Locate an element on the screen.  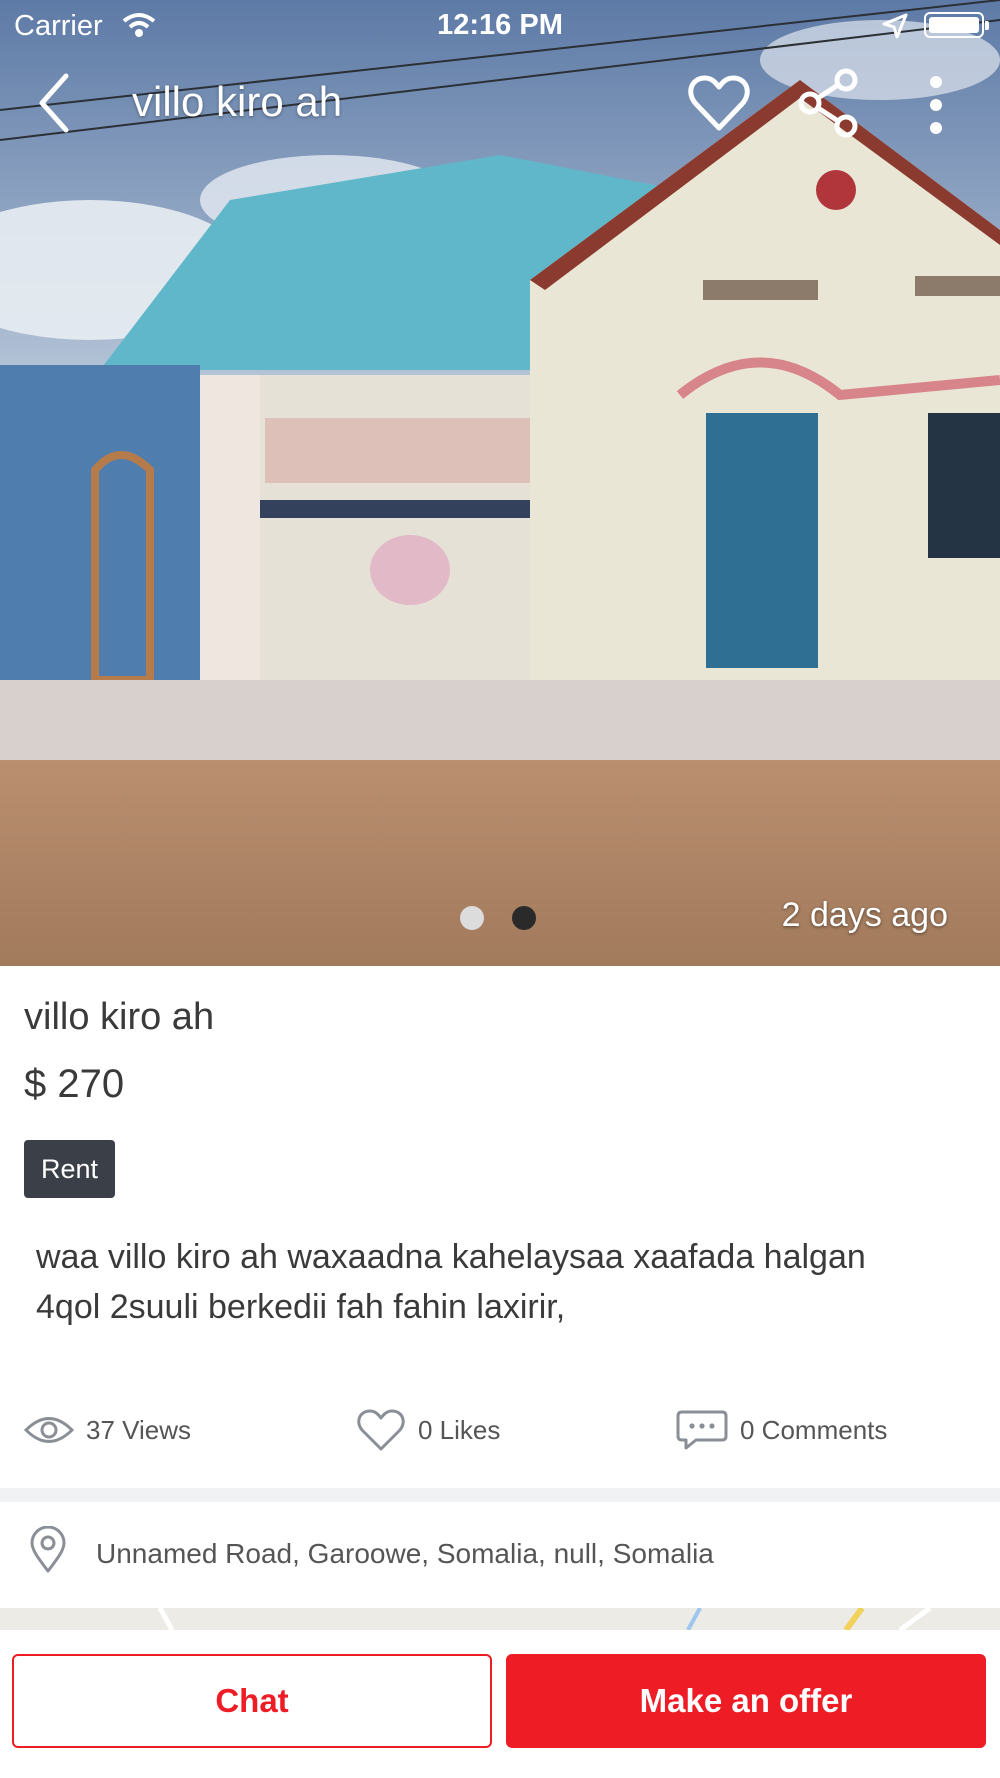
comments-count: 0 Comments is located at coordinates (814, 1429).